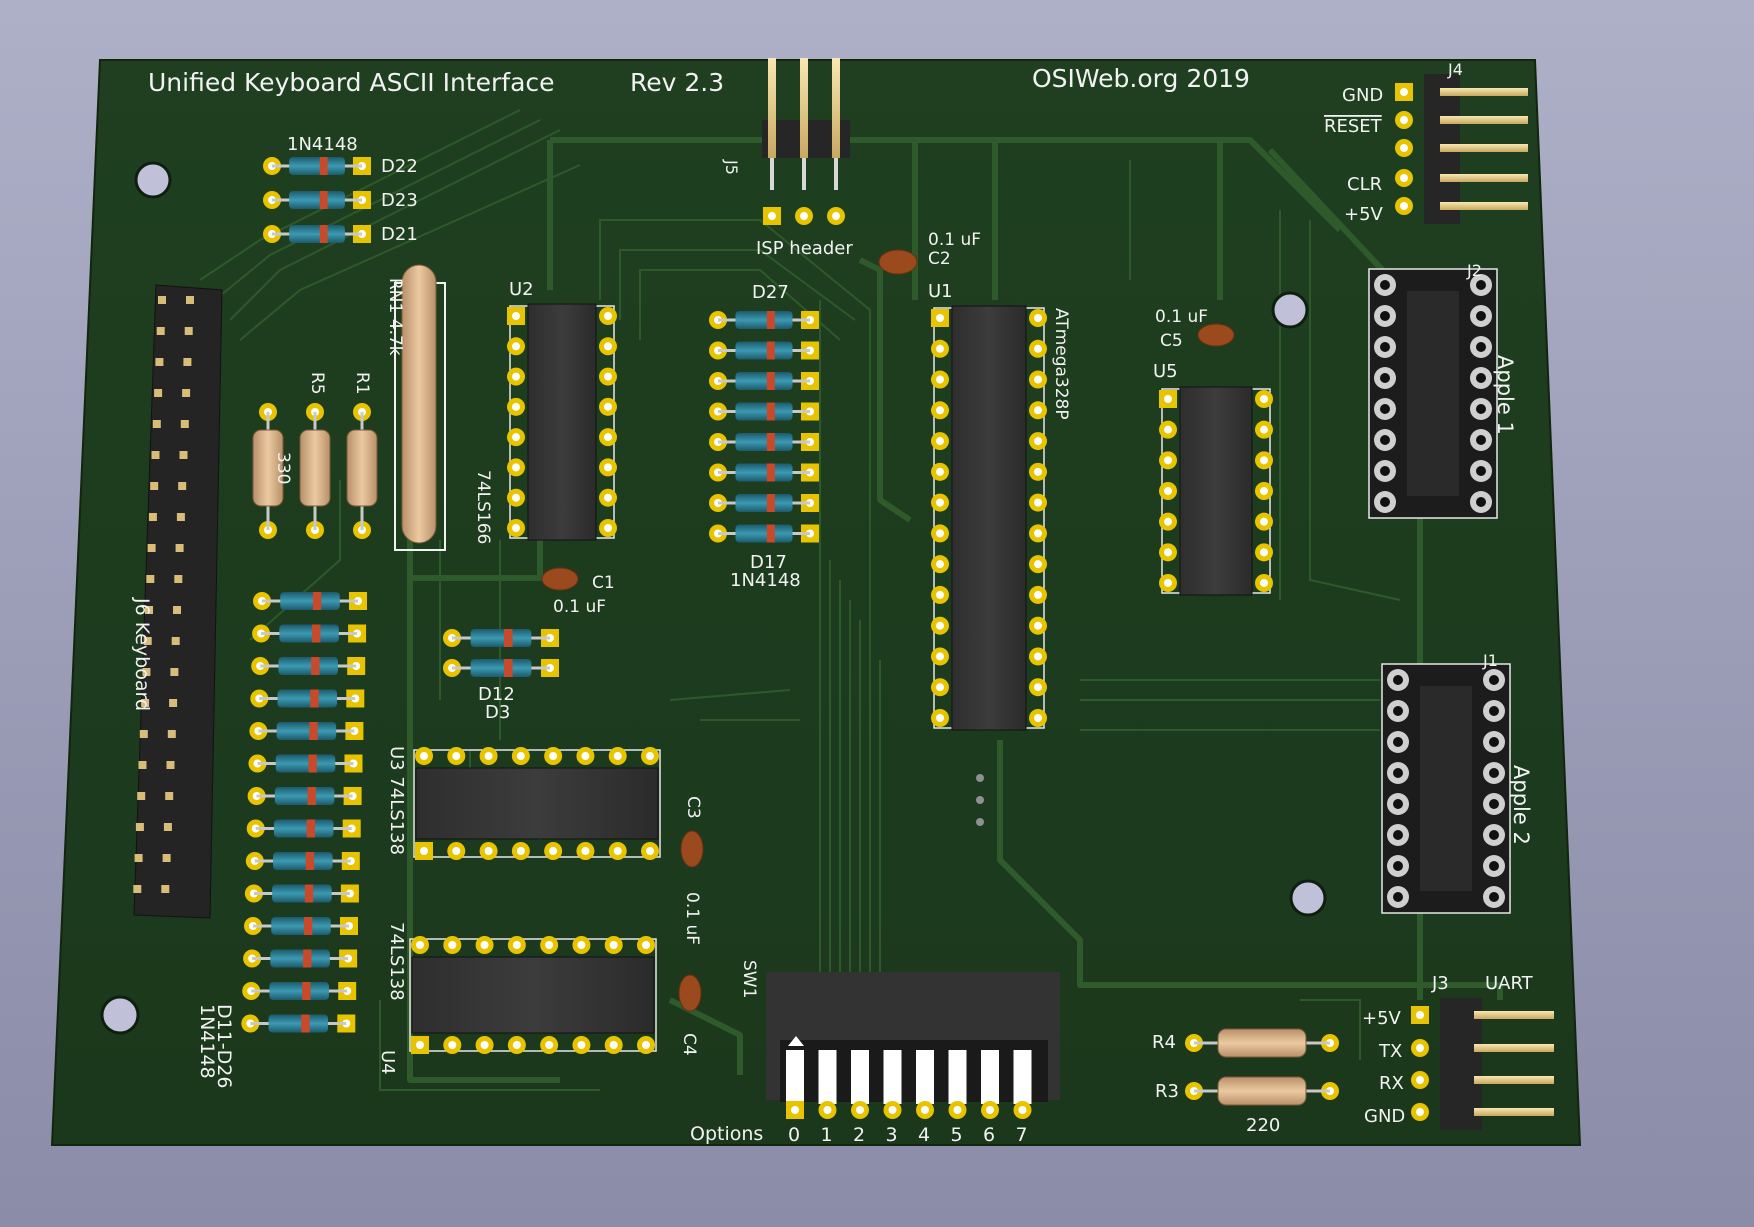 The image size is (1754, 1227). I want to click on j1-label: J1, so click(1490, 660).